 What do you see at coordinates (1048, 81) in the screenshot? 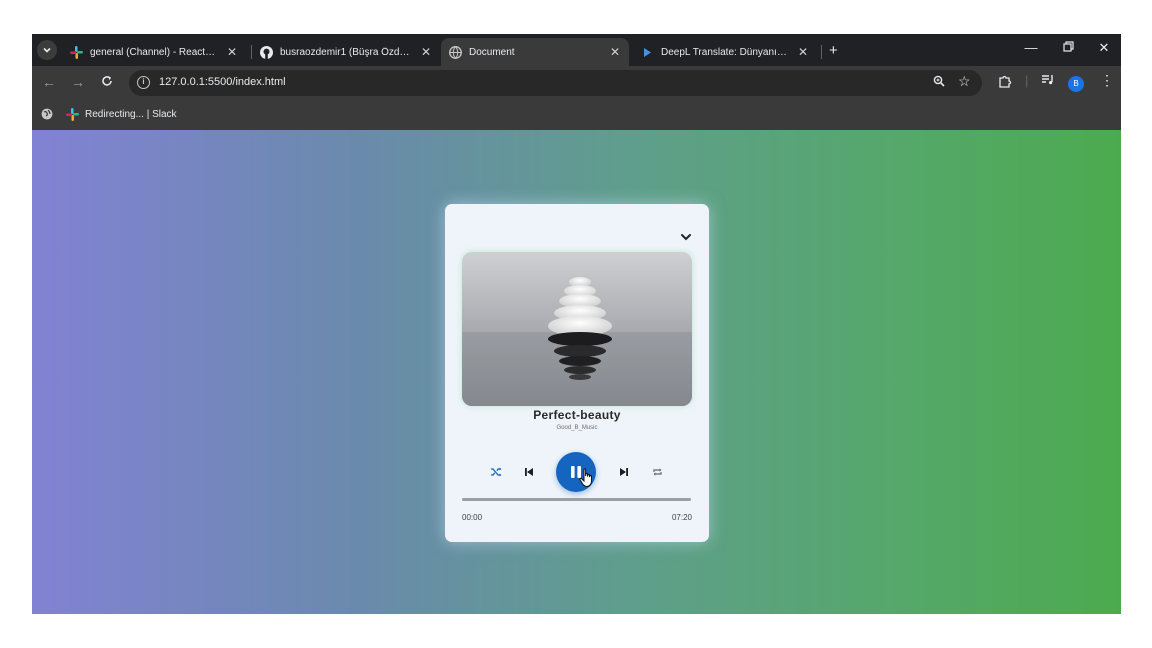
I see `media-control-icon` at bounding box center [1048, 81].